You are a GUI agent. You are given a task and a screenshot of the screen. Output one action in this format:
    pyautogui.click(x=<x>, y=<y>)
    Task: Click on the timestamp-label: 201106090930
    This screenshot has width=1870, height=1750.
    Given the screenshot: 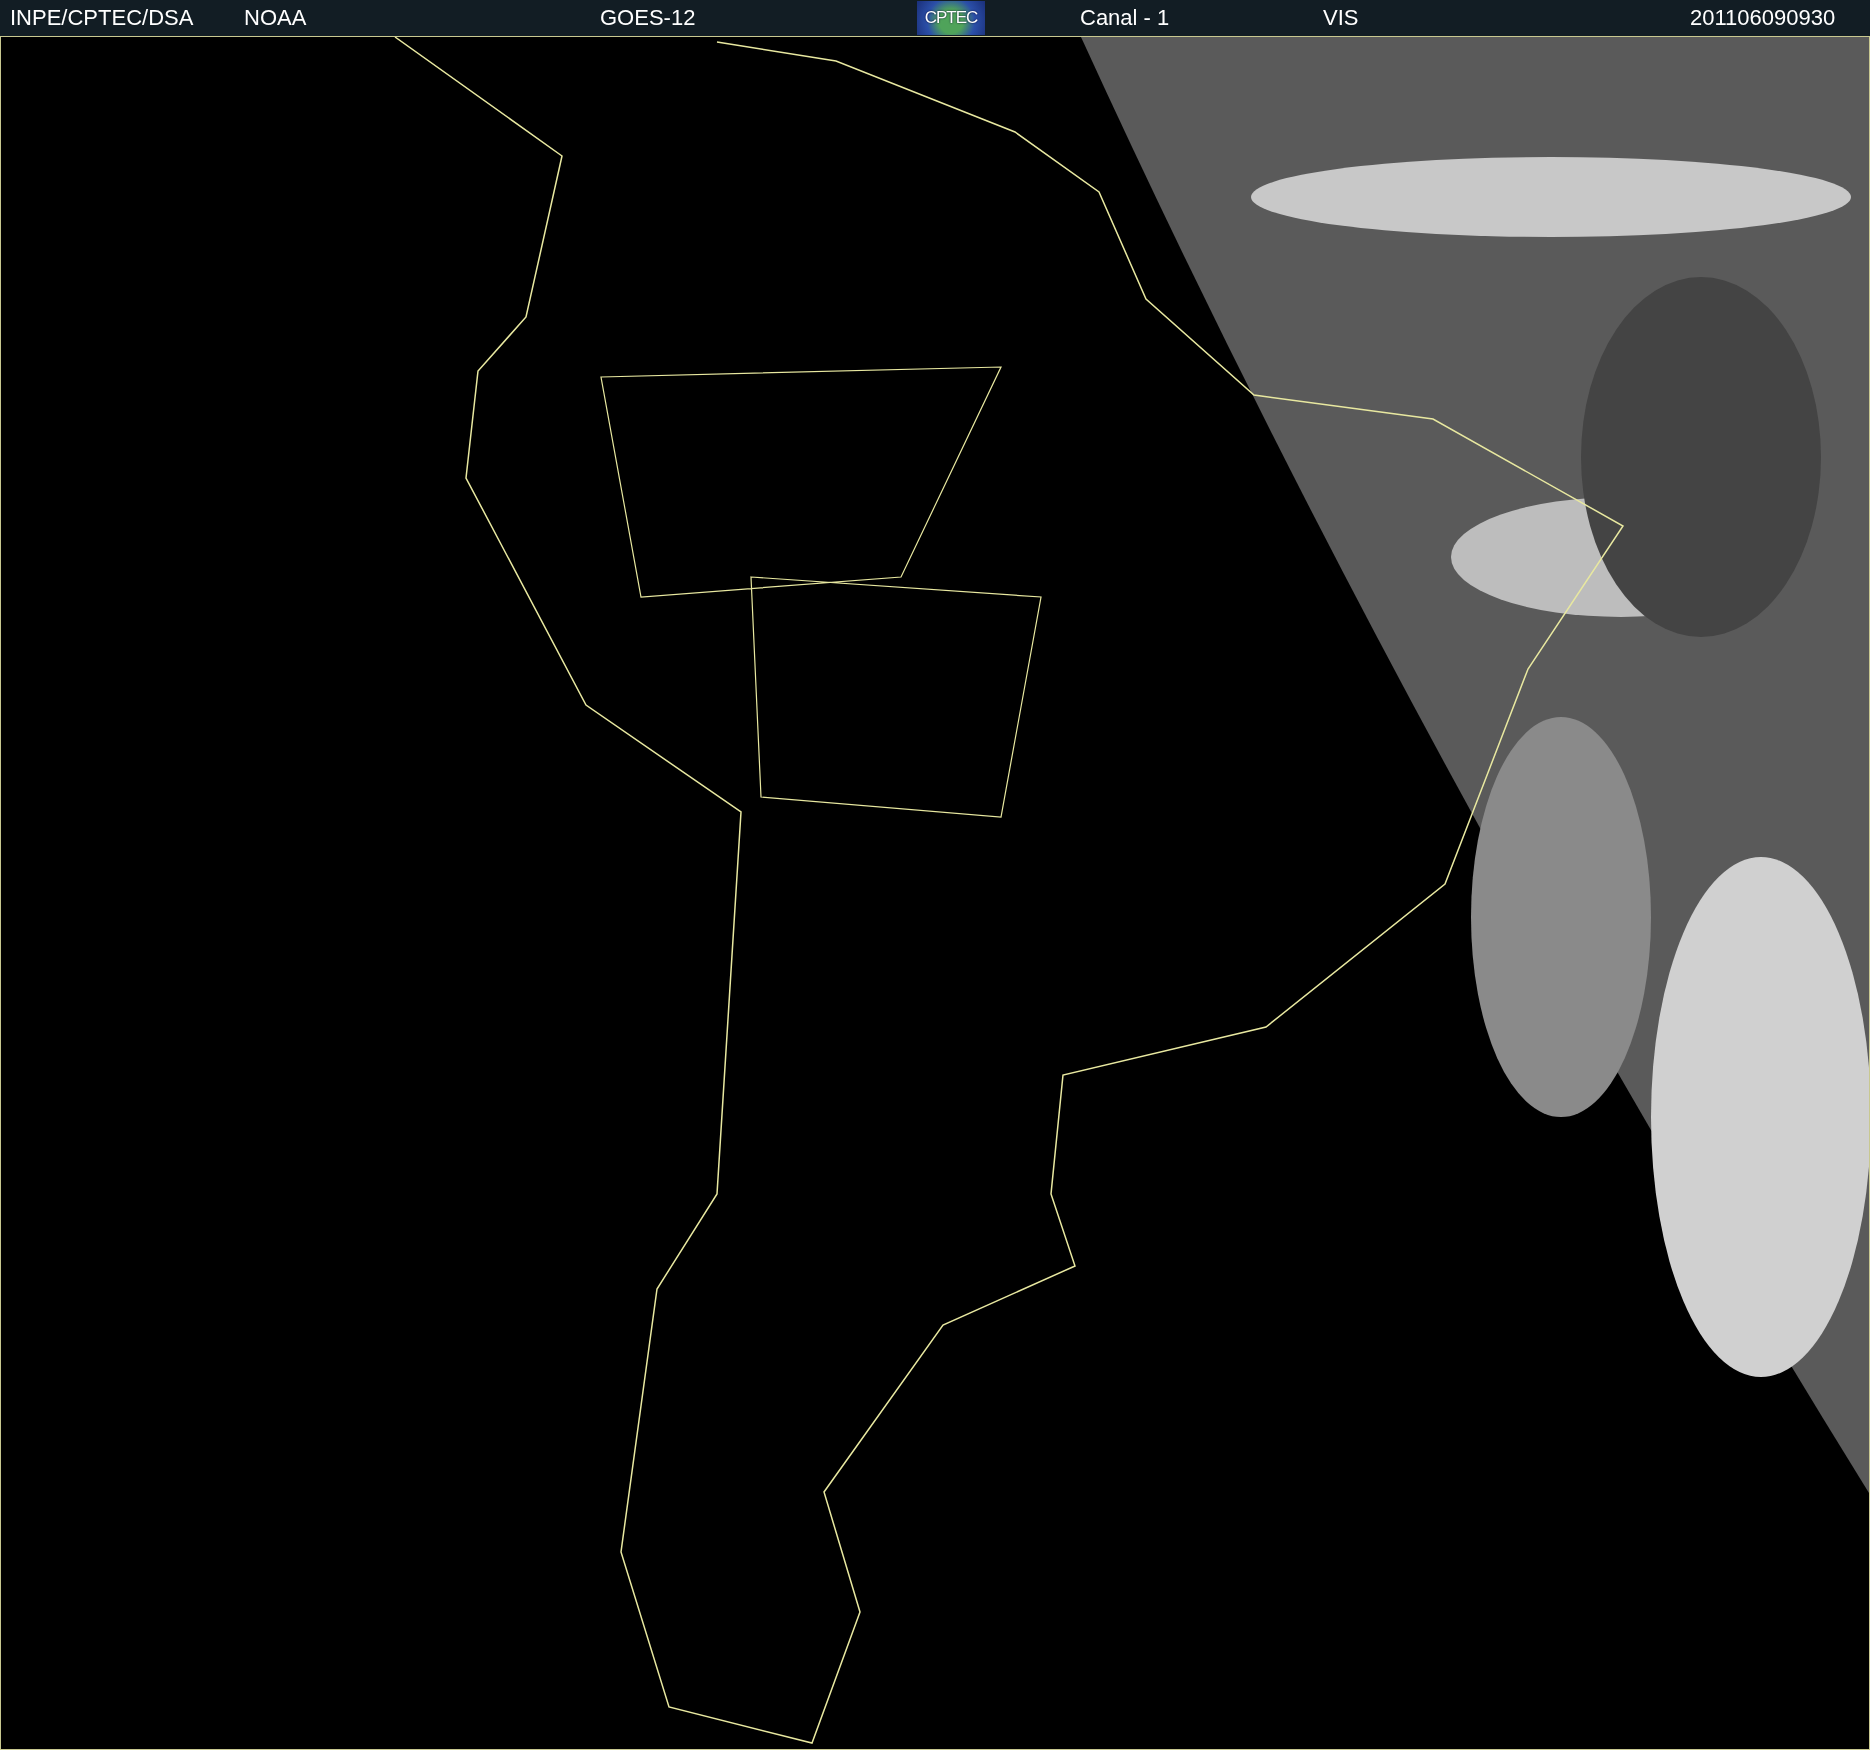 What is the action you would take?
    pyautogui.click(x=1763, y=18)
    